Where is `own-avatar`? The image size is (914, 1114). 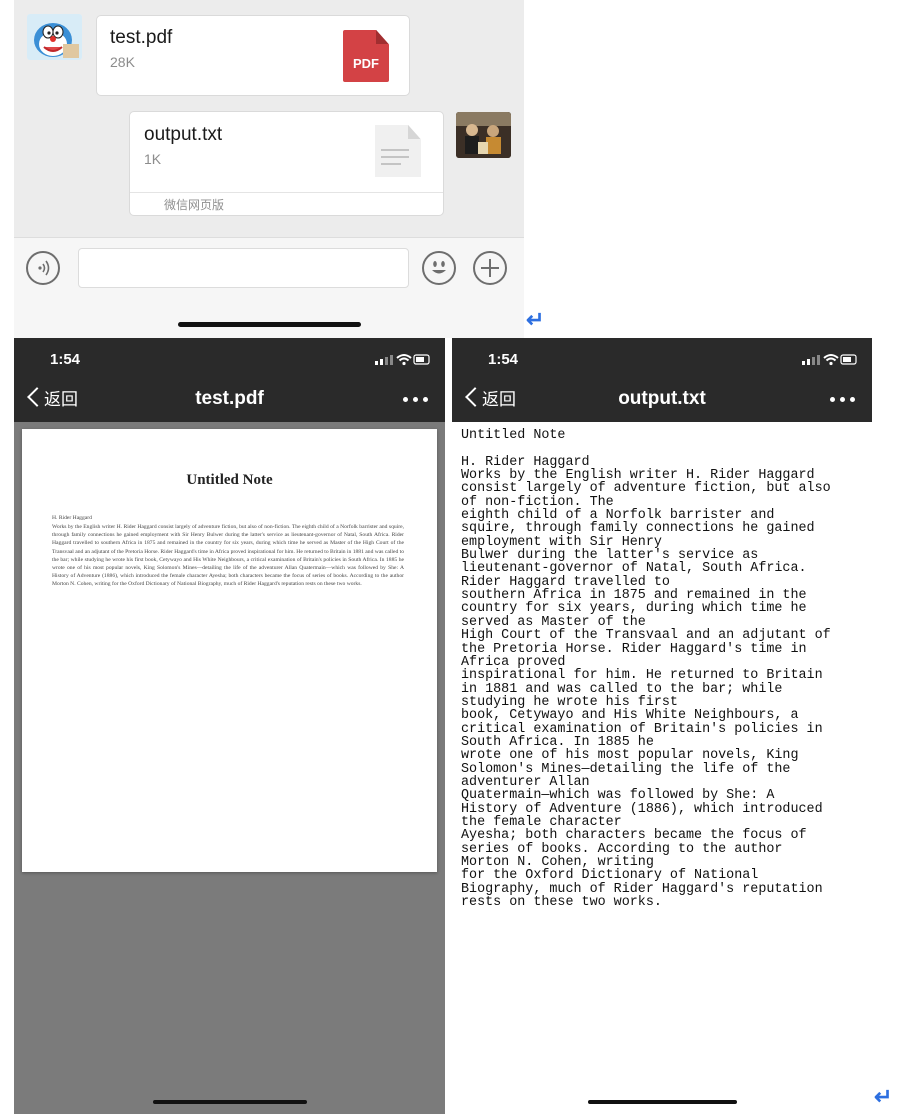 own-avatar is located at coordinates (483, 135).